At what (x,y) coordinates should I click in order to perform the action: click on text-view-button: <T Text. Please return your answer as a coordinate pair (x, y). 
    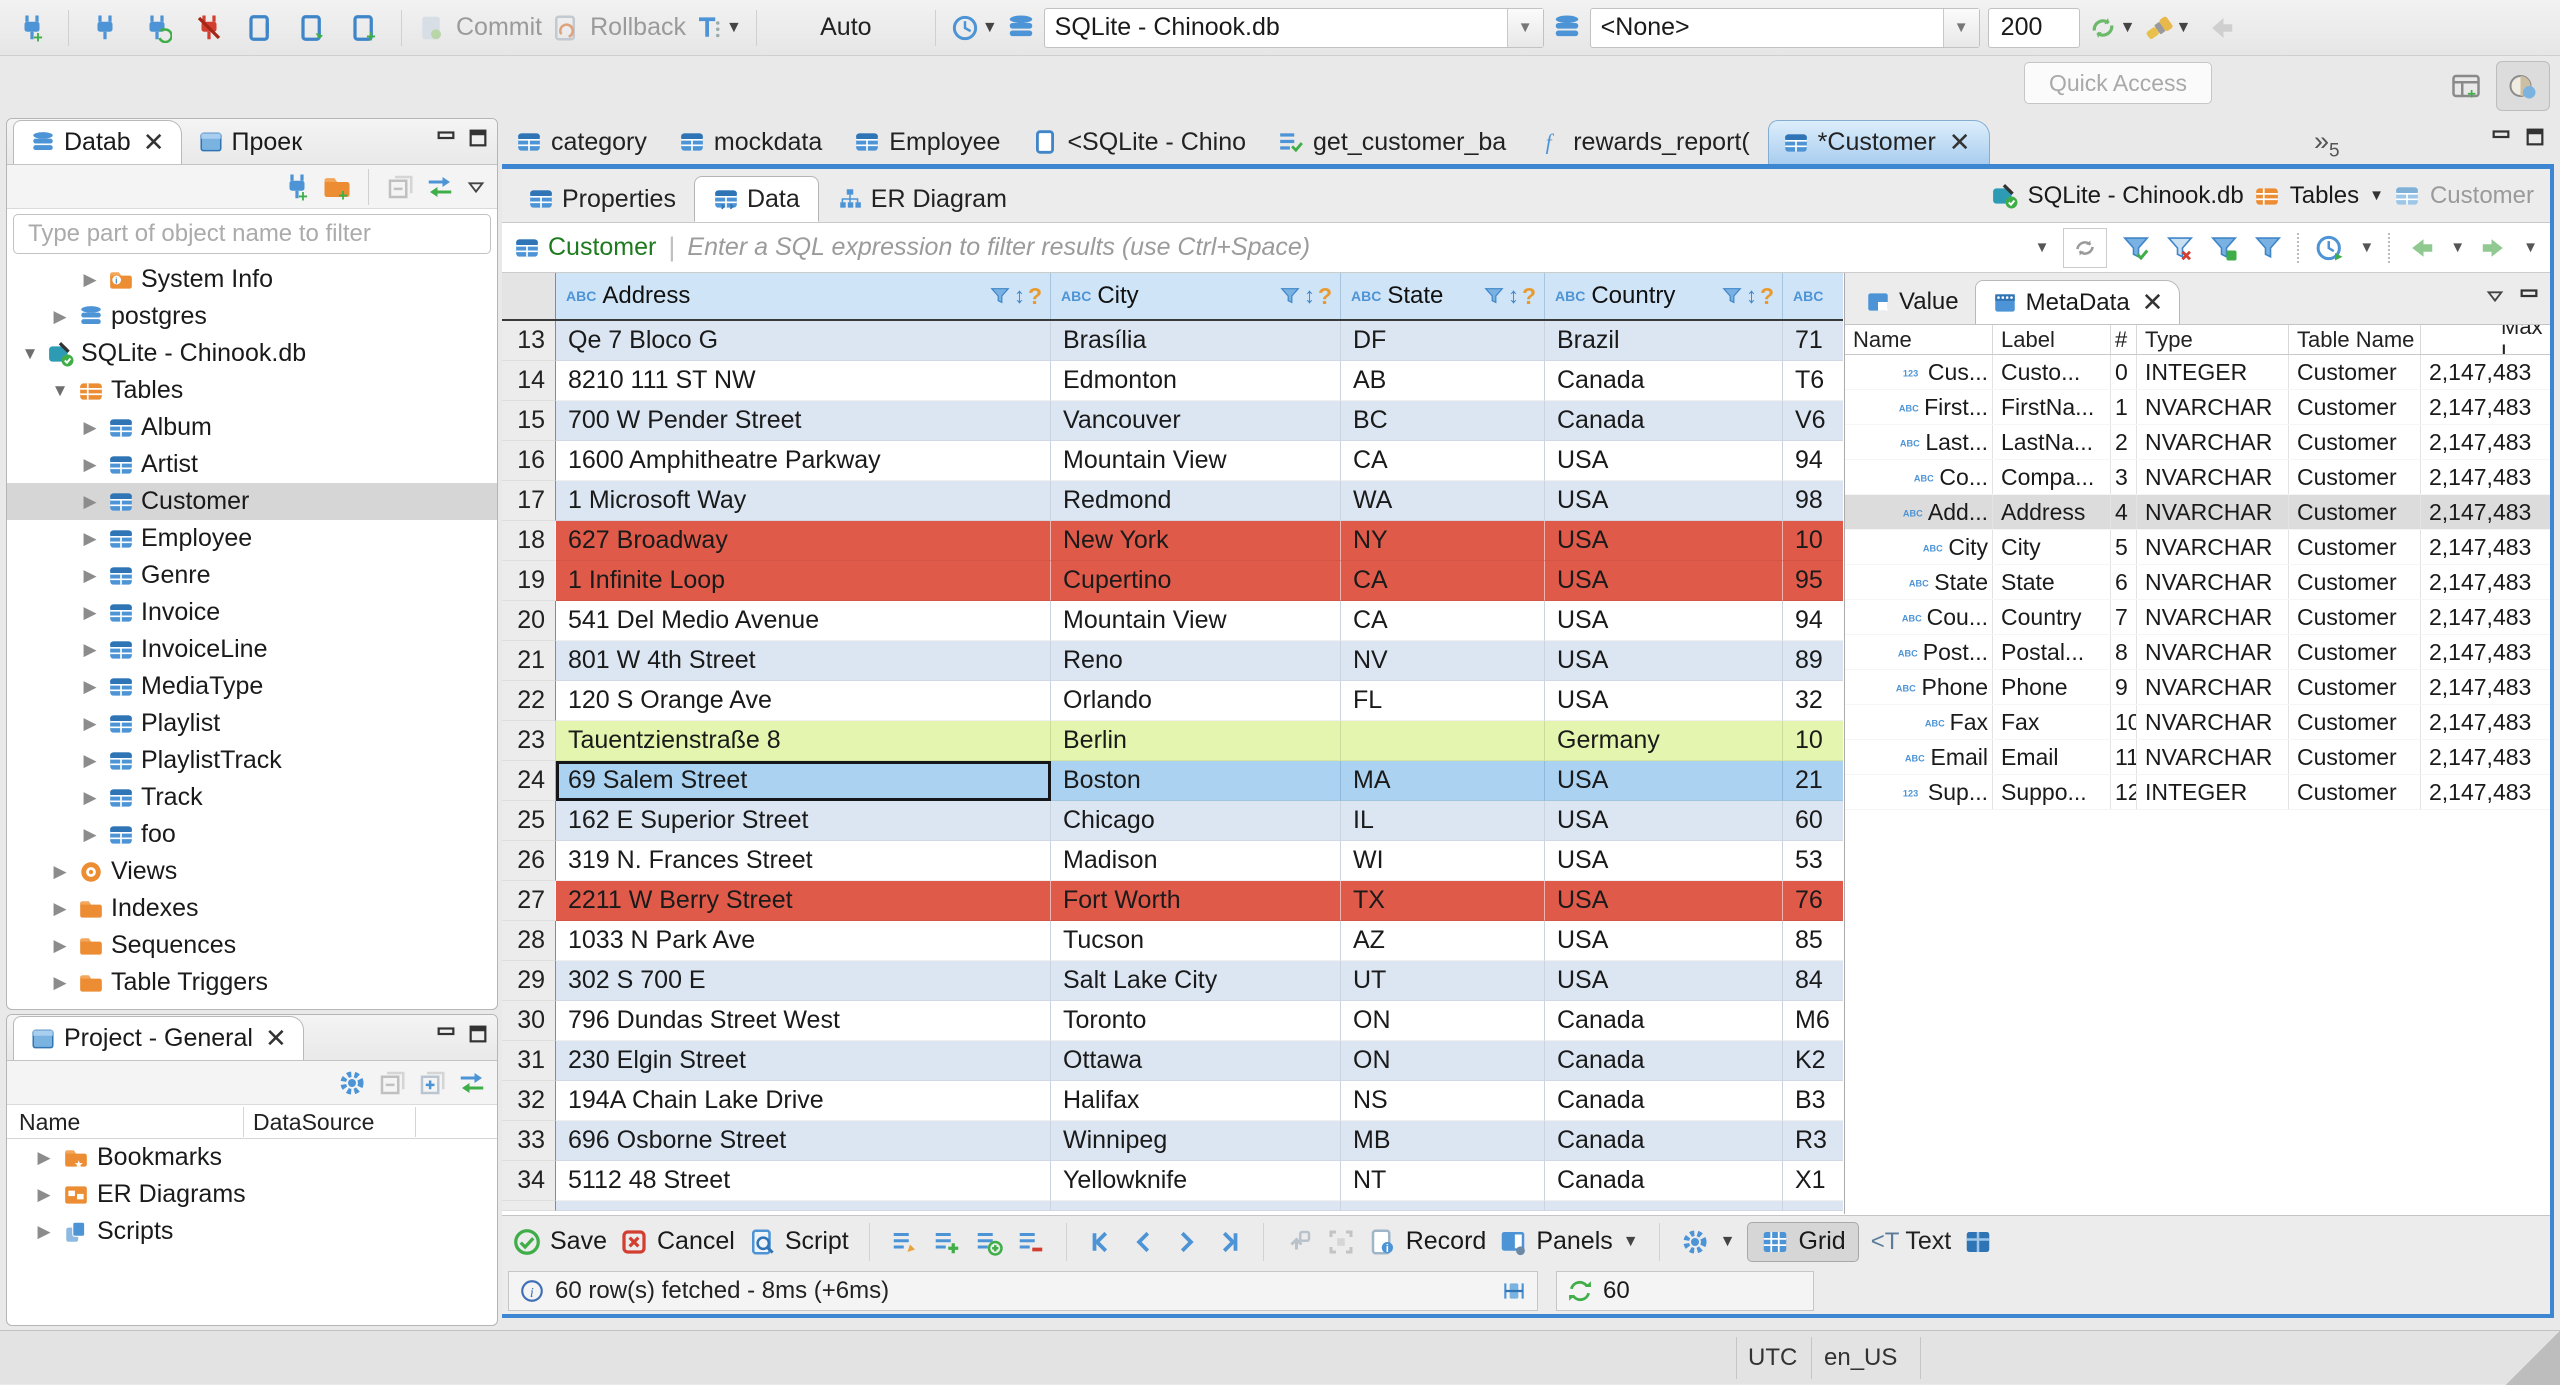
    Looking at the image, I should click on (1911, 1241).